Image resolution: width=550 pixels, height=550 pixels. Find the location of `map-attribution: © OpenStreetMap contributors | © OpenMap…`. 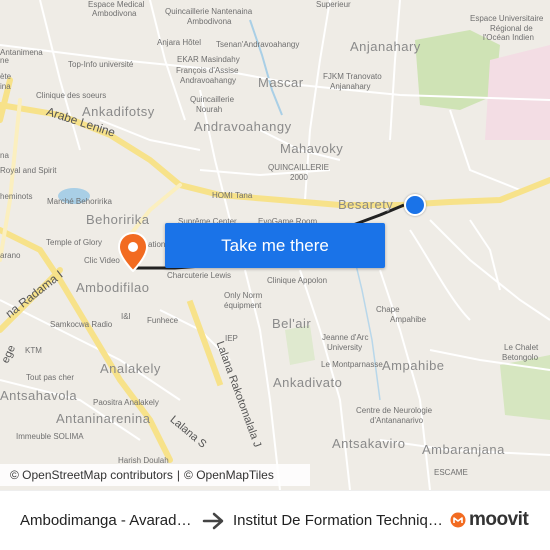

map-attribution: © OpenStreetMap contributors | © OpenMap… is located at coordinates (155, 475).